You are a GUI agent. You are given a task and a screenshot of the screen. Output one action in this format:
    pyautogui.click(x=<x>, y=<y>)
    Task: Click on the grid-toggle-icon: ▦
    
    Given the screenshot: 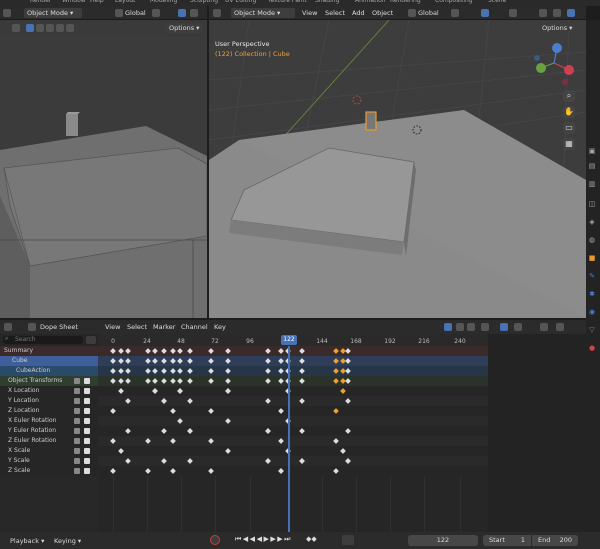 What is the action you would take?
    pyautogui.click(x=569, y=144)
    